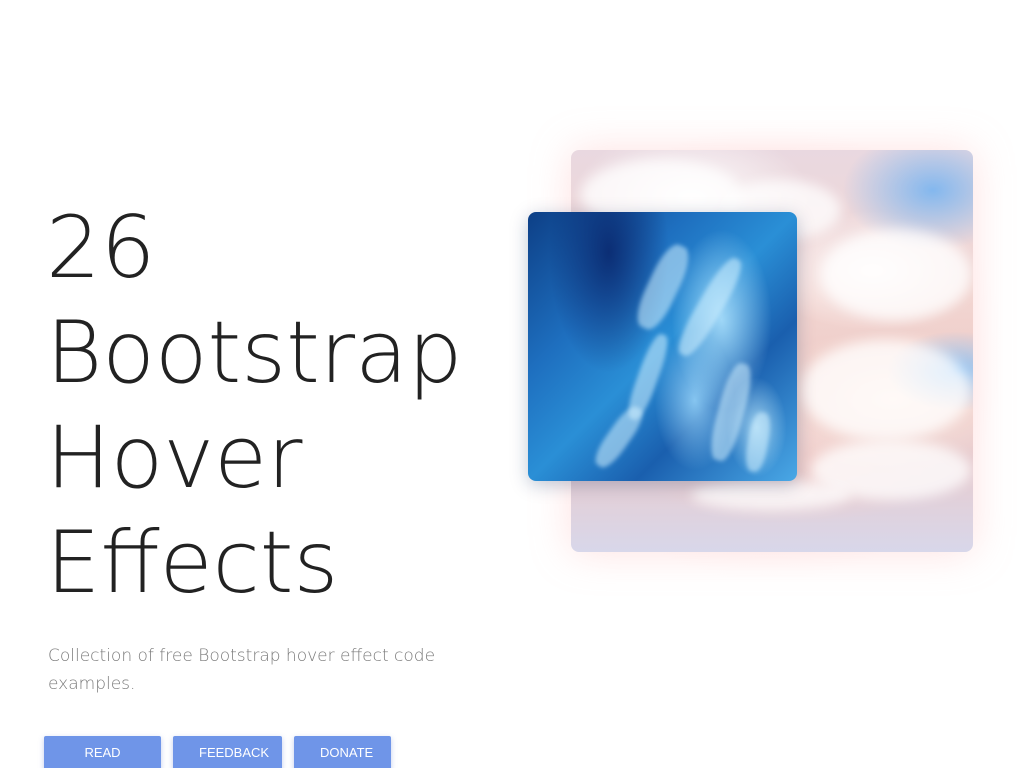 Image resolution: width=1024 pixels, height=768 pixels. What do you see at coordinates (254, 353) in the screenshot?
I see `hero-title-line-2: Bootstrap` at bounding box center [254, 353].